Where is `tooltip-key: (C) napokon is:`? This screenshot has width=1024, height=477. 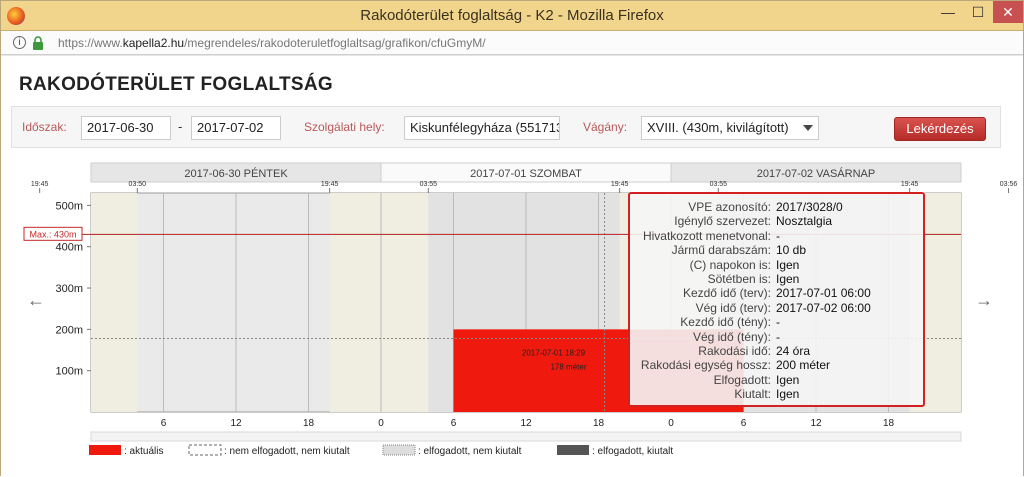
tooltip-key: (C) napokon is: is located at coordinates (730, 264).